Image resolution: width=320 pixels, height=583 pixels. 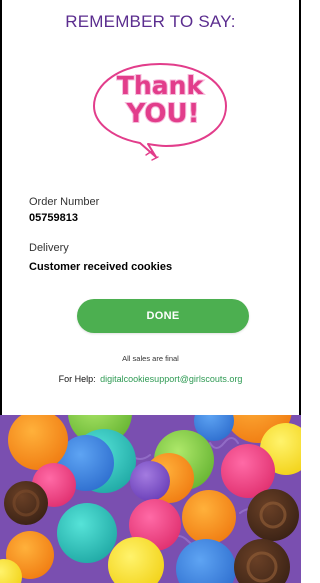 I want to click on done-button: DONE, so click(x=163, y=316).